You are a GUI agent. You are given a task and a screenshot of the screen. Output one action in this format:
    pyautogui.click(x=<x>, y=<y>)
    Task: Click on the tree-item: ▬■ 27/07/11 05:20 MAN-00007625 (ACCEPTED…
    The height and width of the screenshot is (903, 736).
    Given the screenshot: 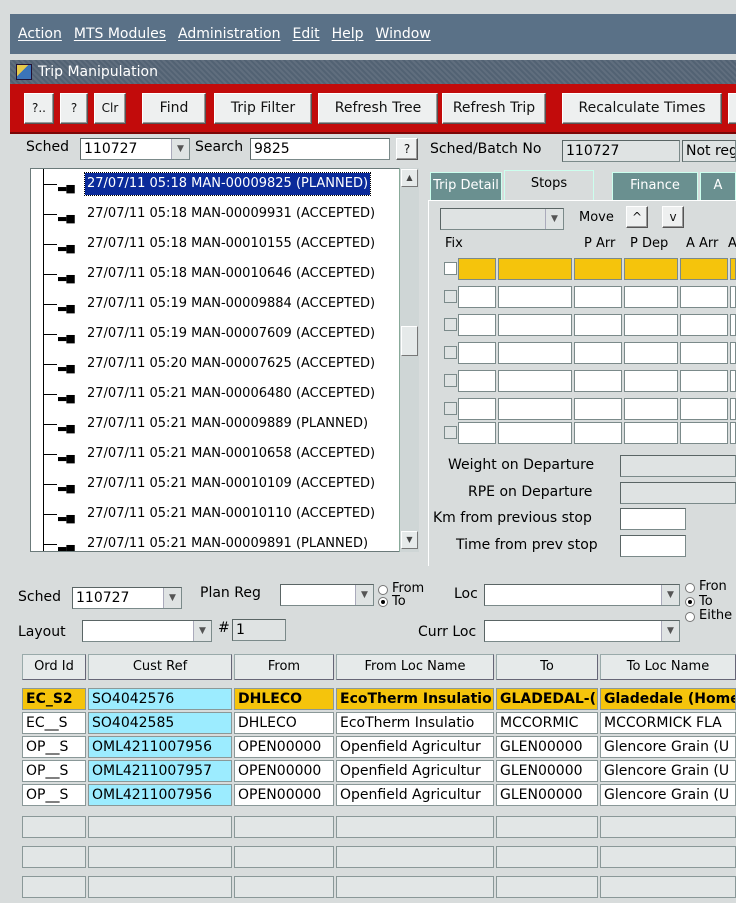 What is the action you would take?
    pyautogui.click(x=216, y=364)
    